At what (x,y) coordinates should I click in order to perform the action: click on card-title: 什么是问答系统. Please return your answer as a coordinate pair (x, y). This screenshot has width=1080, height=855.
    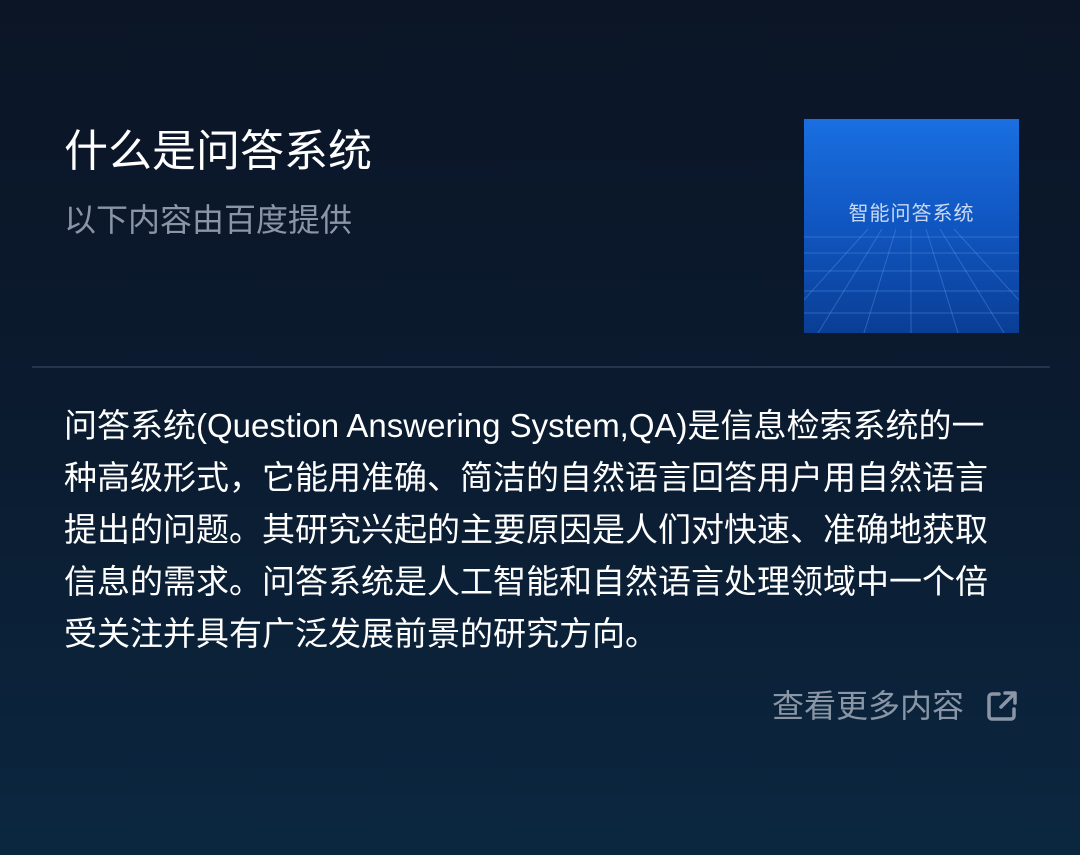
    Looking at the image, I should click on (218, 151).